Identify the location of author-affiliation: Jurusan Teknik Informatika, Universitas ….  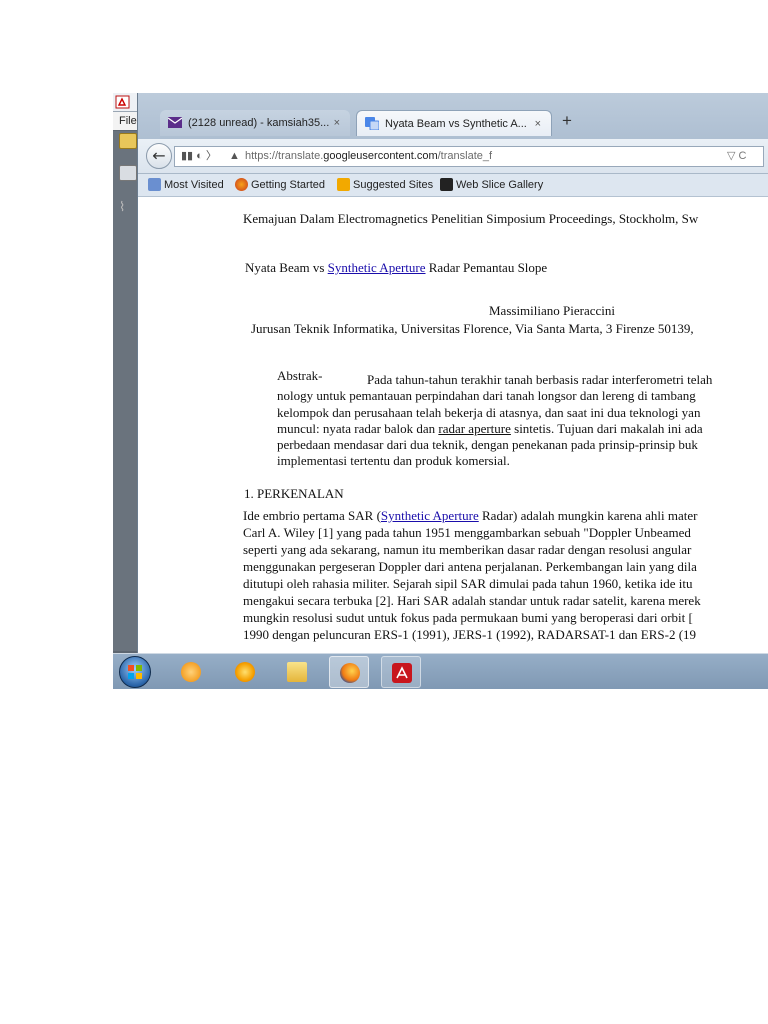
(472, 328).